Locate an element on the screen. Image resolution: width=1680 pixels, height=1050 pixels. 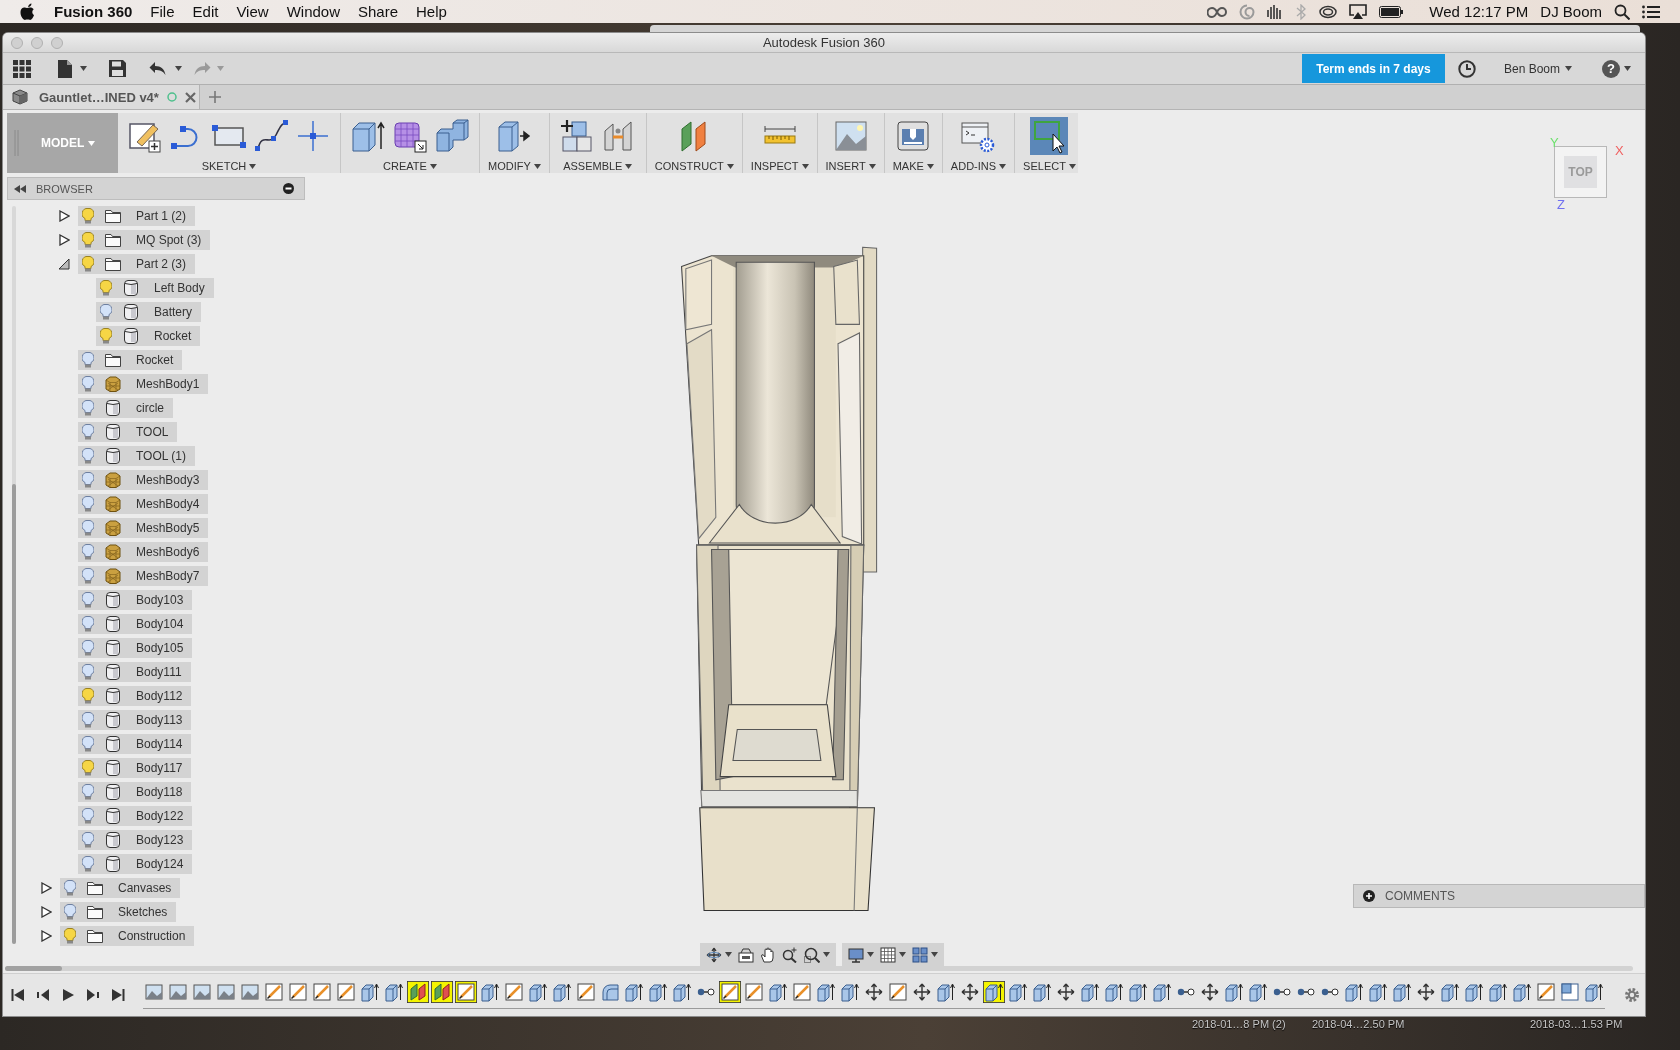
hand-icon is located at coordinates (768, 954).